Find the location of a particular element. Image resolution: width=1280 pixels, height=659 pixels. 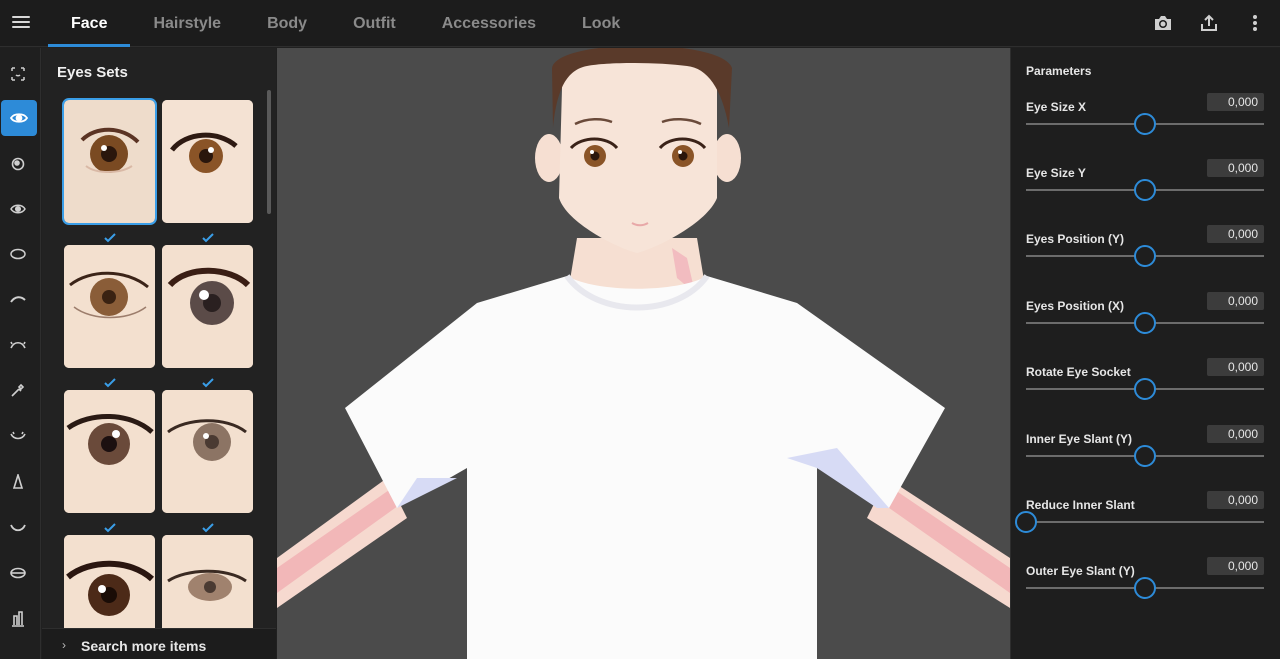

category-rail is located at coordinates (20, 353).